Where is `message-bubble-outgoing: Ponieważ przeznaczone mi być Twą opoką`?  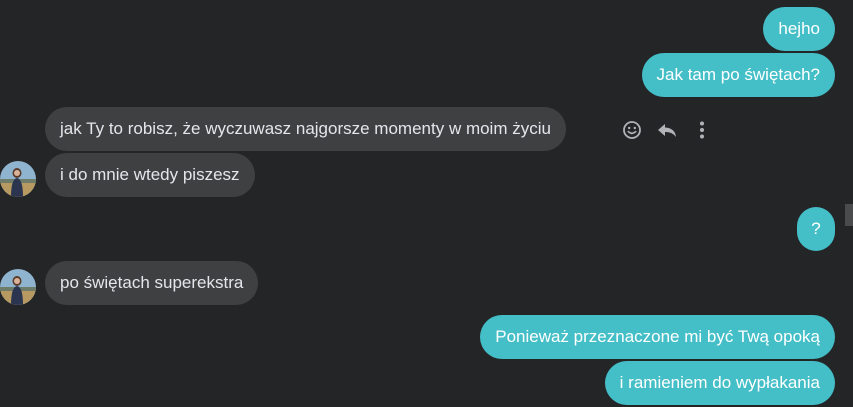 message-bubble-outgoing: Ponieważ przeznaczone mi być Twą opoką is located at coordinates (657, 337).